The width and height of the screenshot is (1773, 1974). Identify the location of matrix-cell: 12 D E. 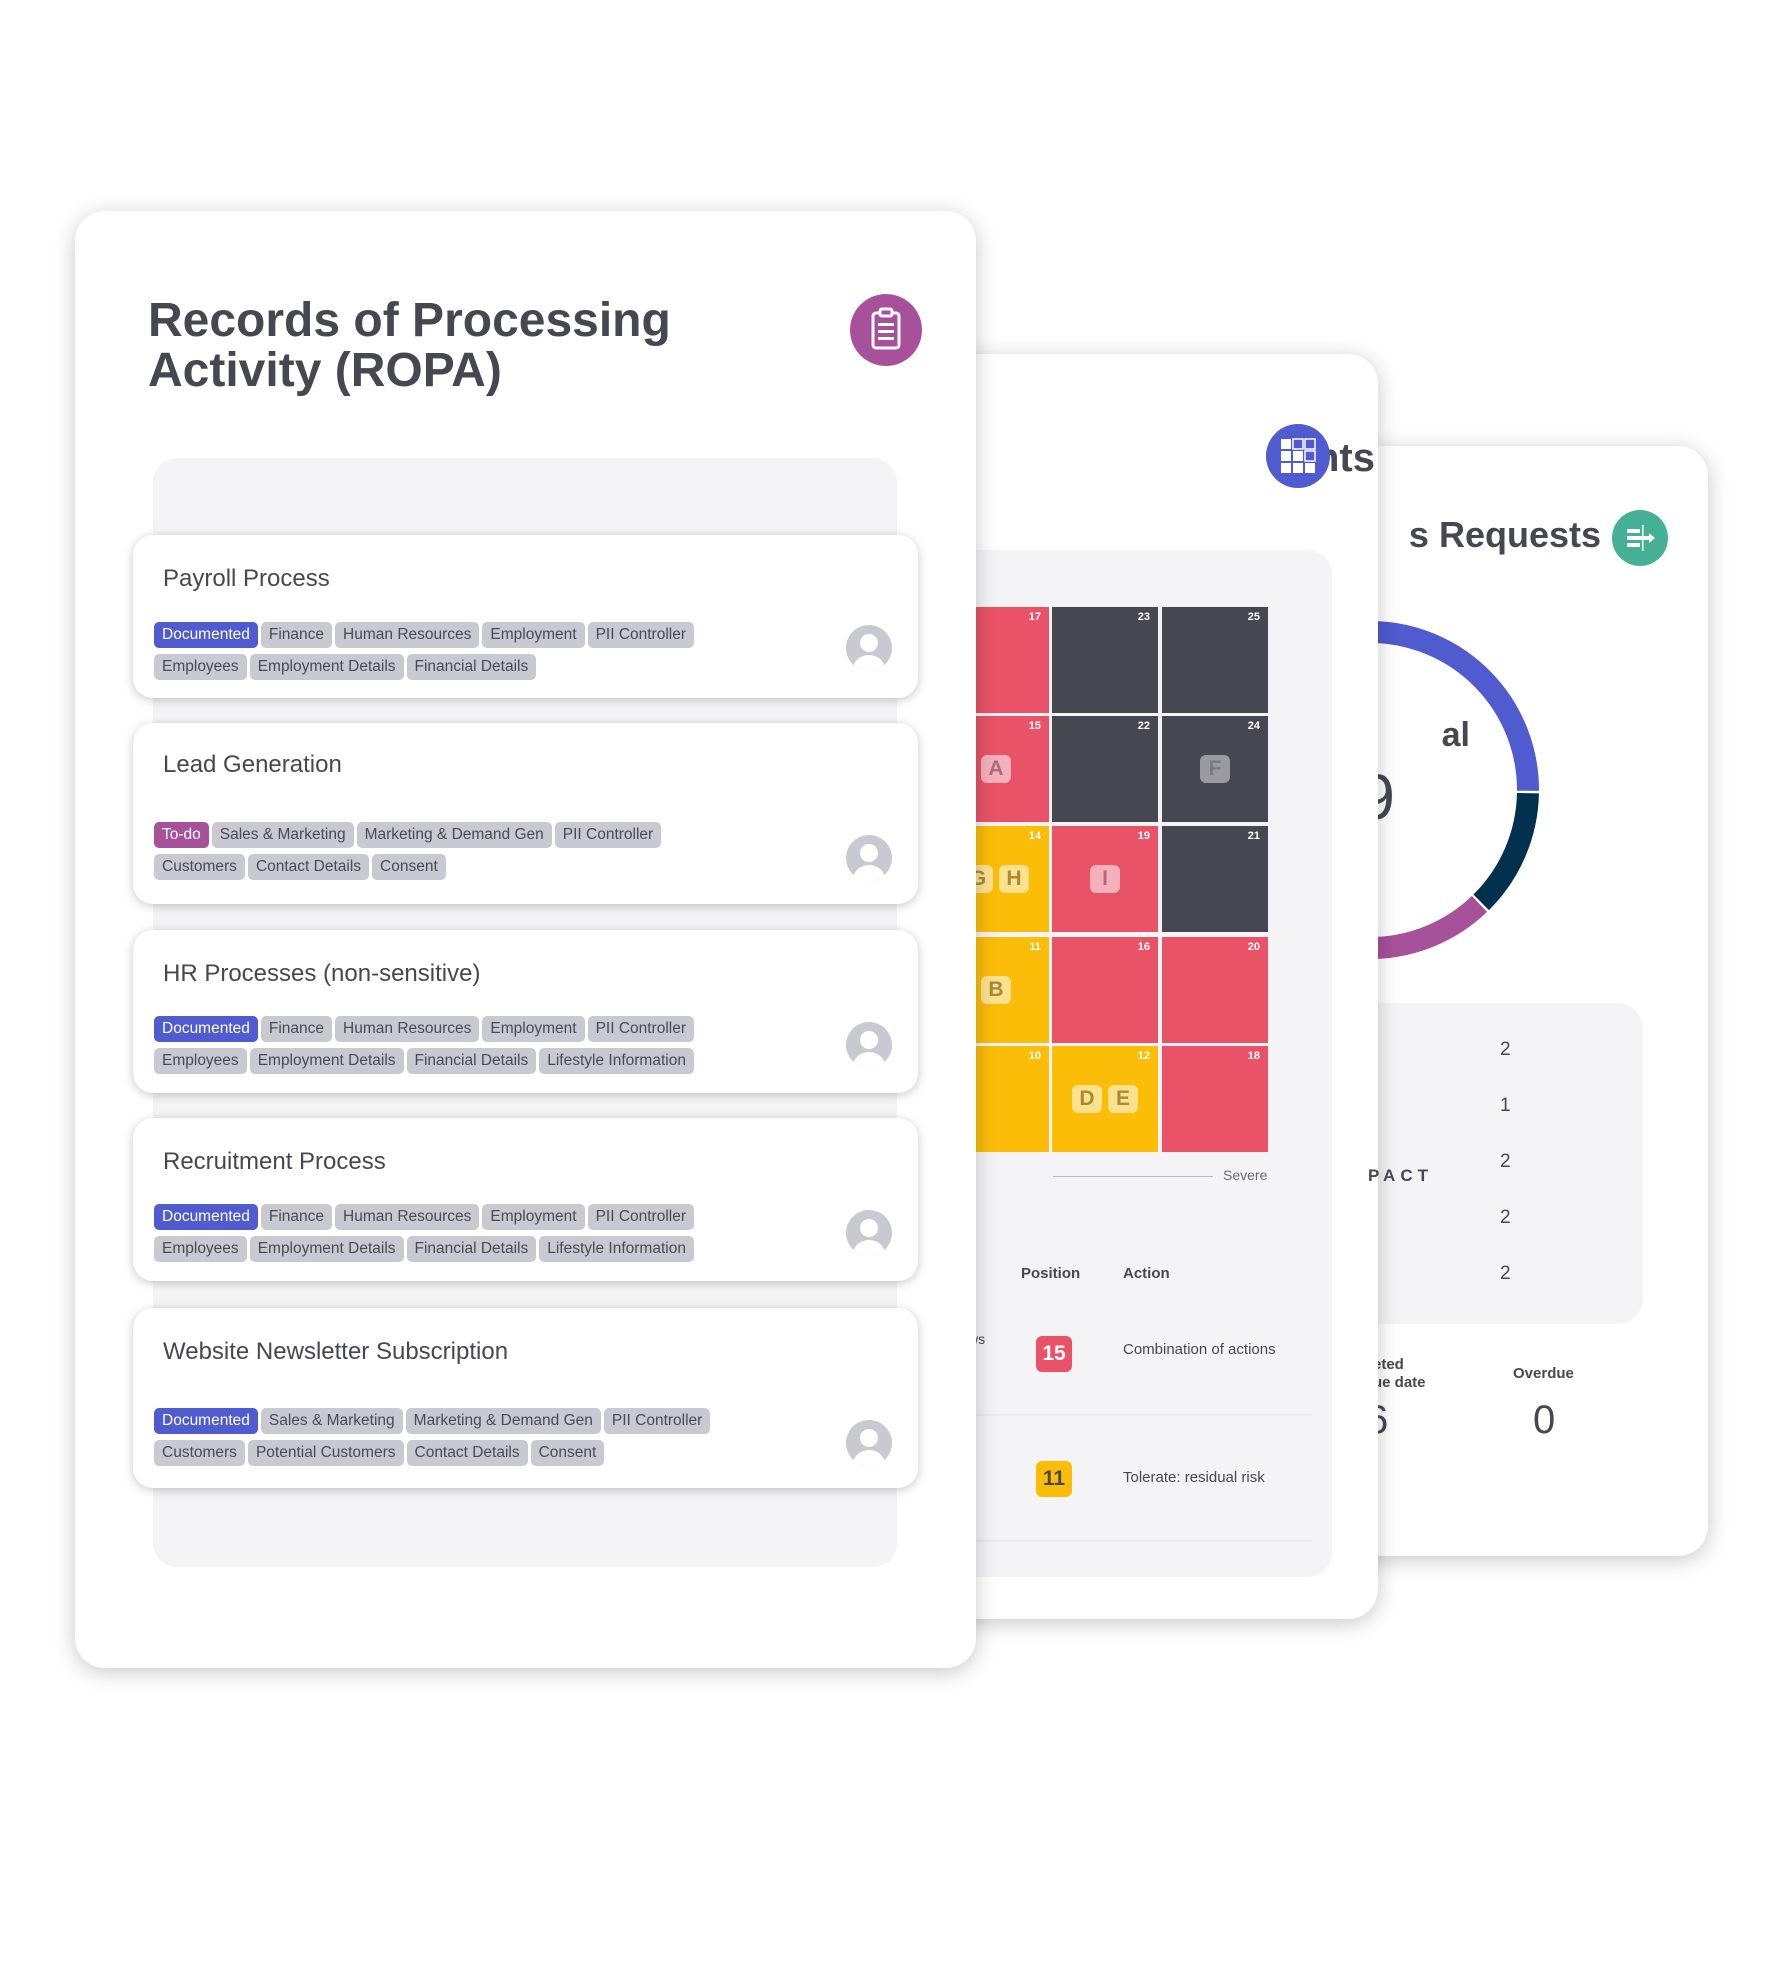
(1105, 1099).